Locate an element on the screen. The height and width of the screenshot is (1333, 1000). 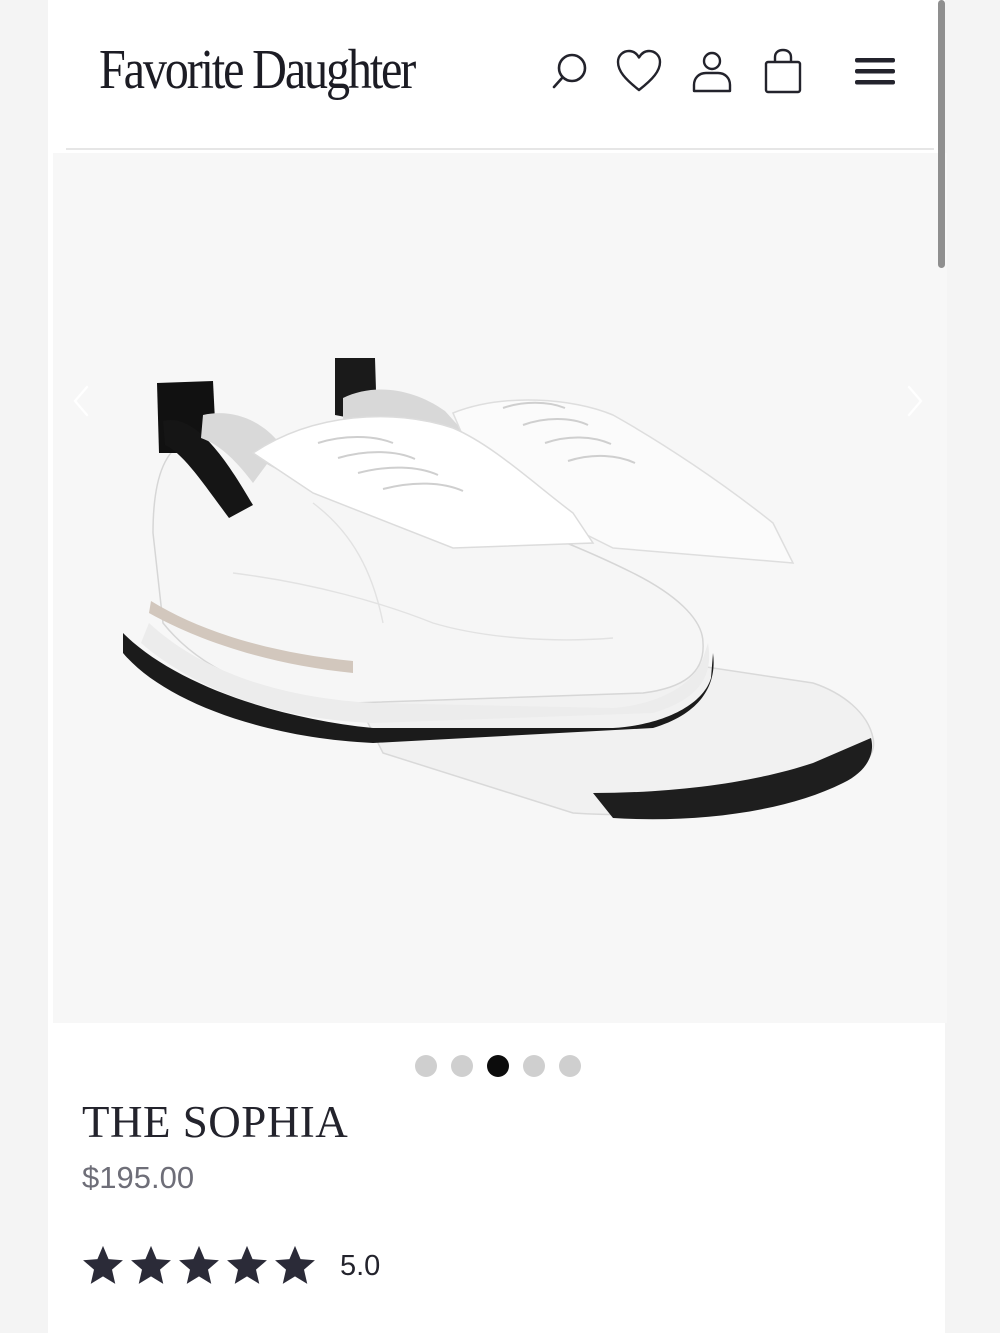
rating-value: 5.0 is located at coordinates (360, 1265).